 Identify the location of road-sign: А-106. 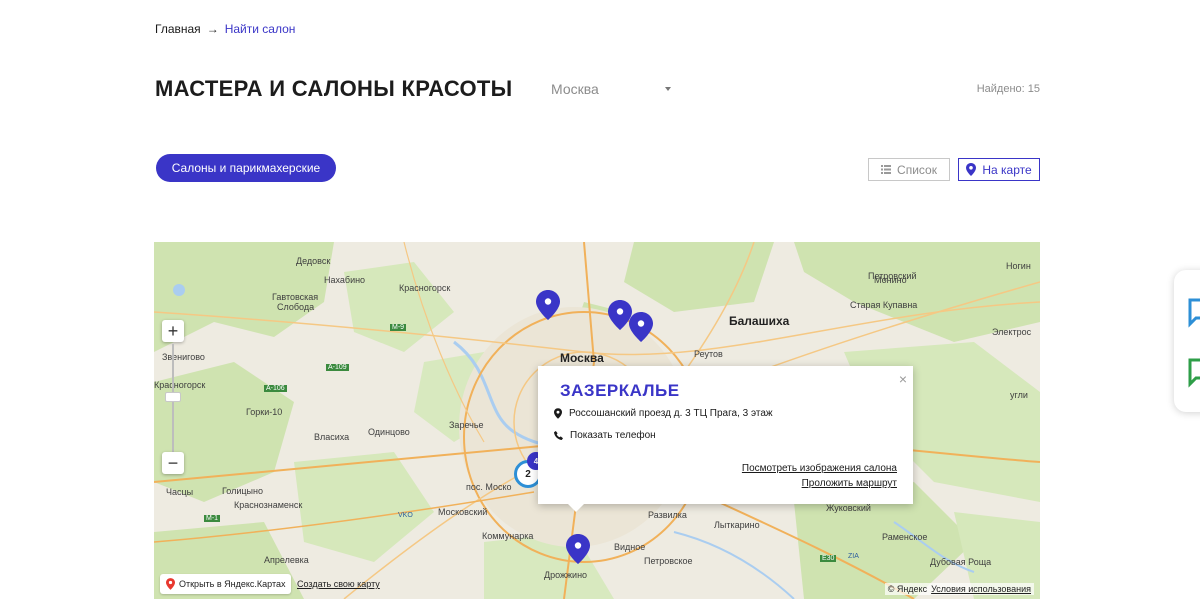
(275, 388).